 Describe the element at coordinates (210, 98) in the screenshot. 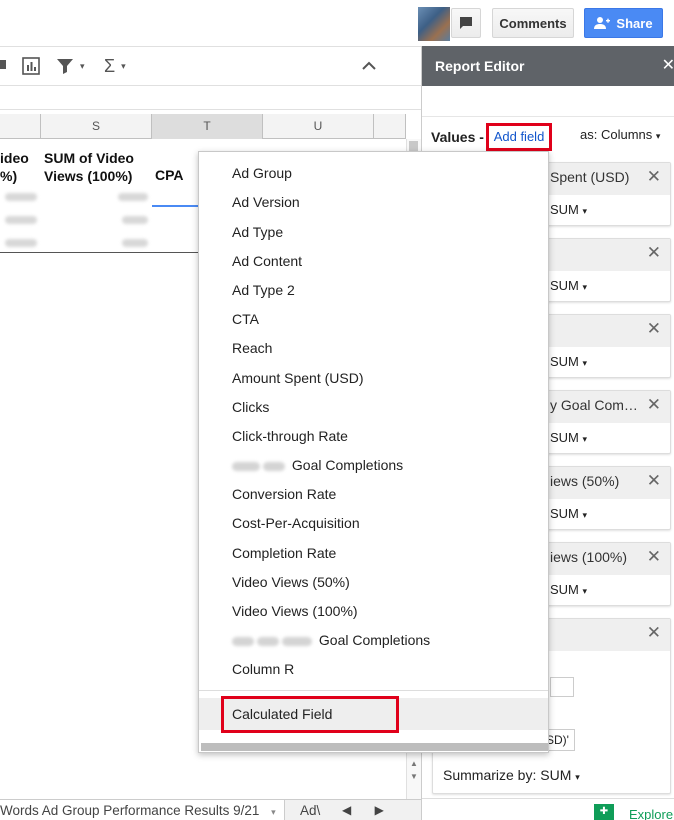

I see `formula-bar` at that location.